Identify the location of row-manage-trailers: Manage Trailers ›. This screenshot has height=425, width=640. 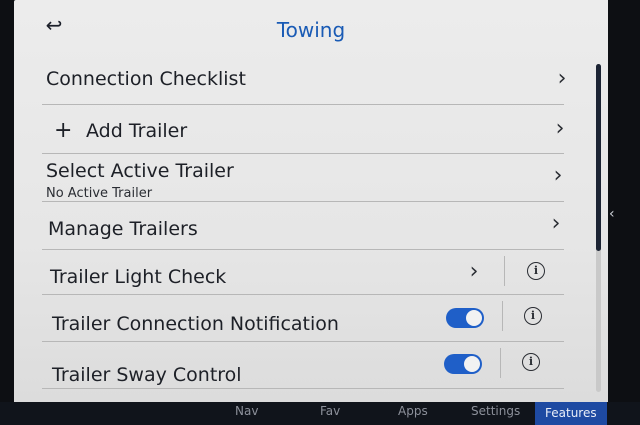
(303, 226).